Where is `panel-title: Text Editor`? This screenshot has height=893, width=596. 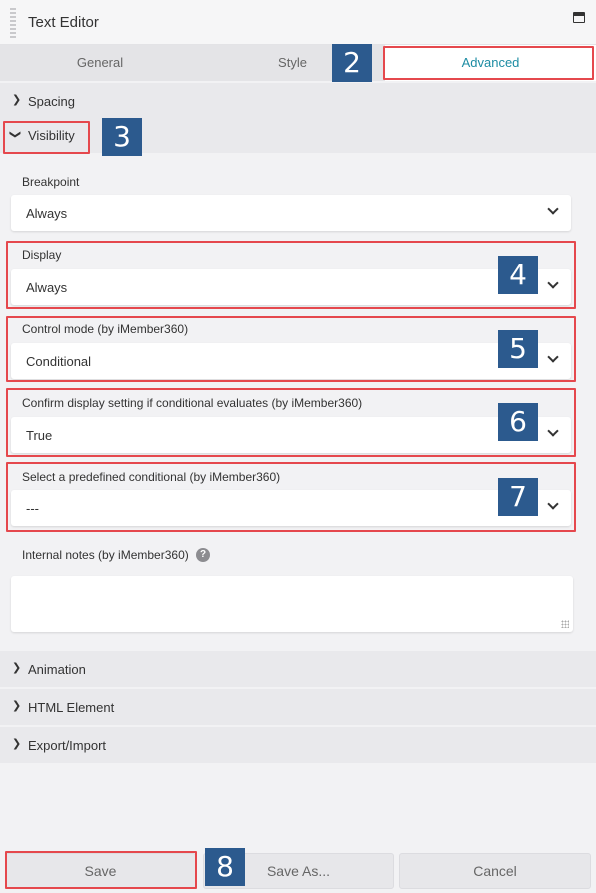
panel-title: Text Editor is located at coordinates (63, 22).